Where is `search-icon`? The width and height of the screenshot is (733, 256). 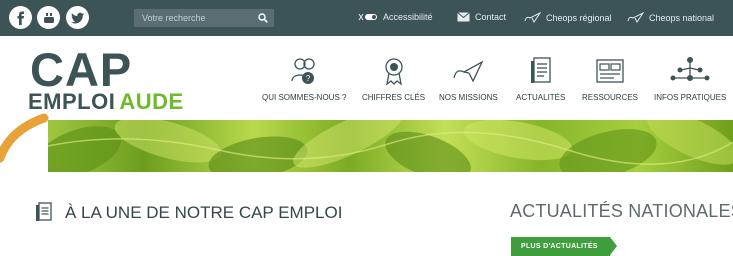
search-icon is located at coordinates (263, 18).